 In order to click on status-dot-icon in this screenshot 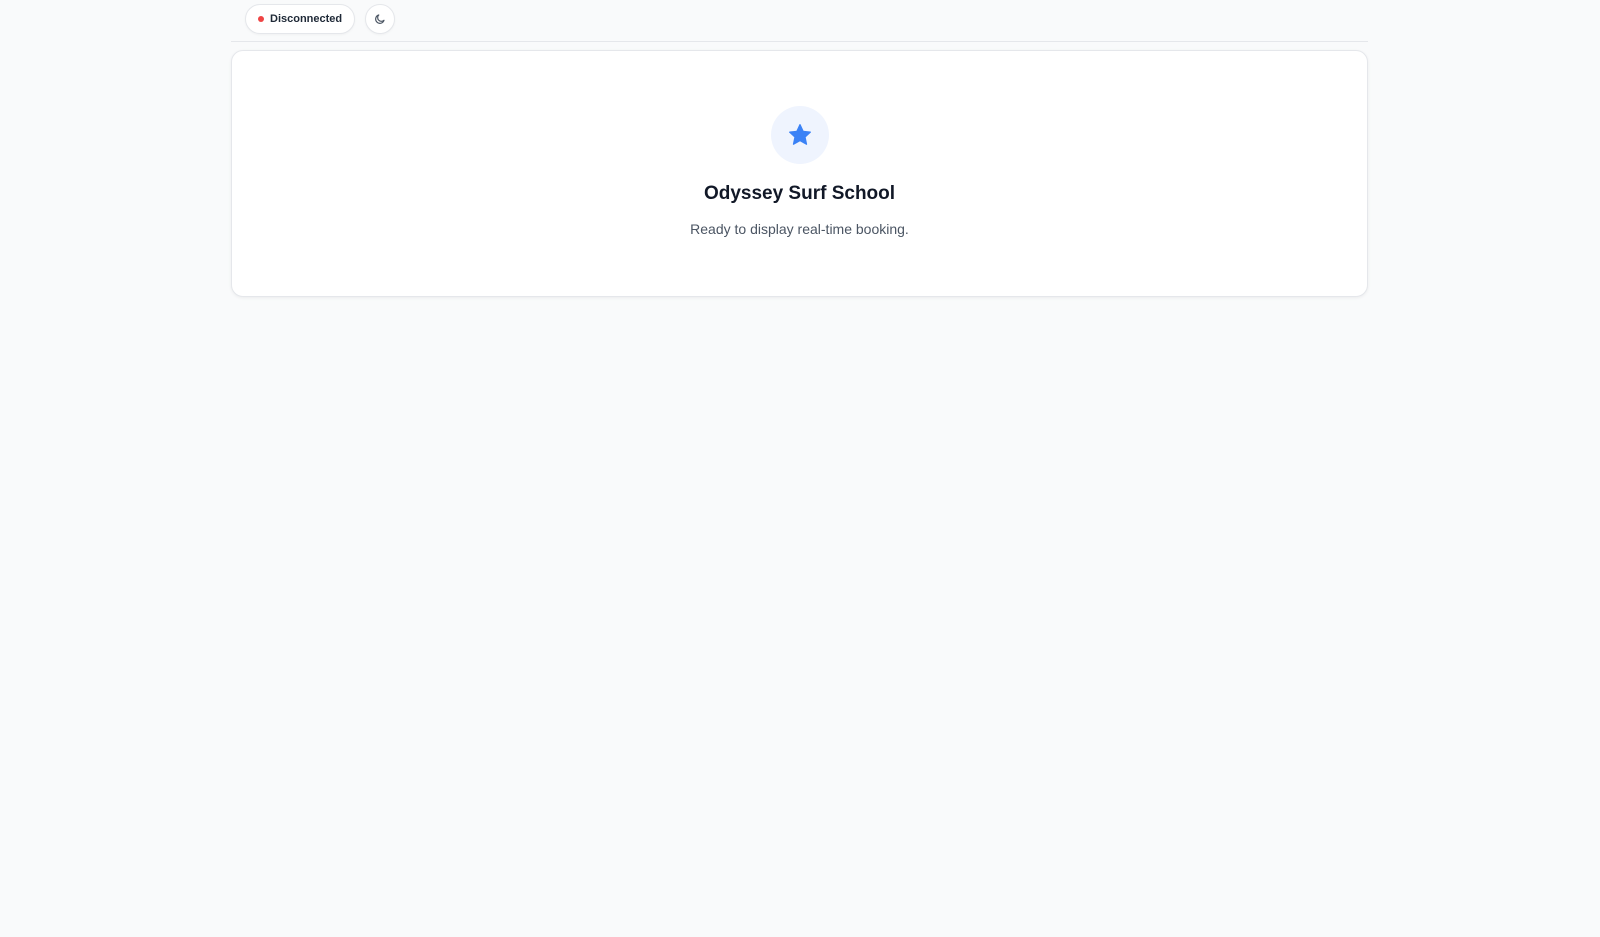, I will do `click(261, 19)`.